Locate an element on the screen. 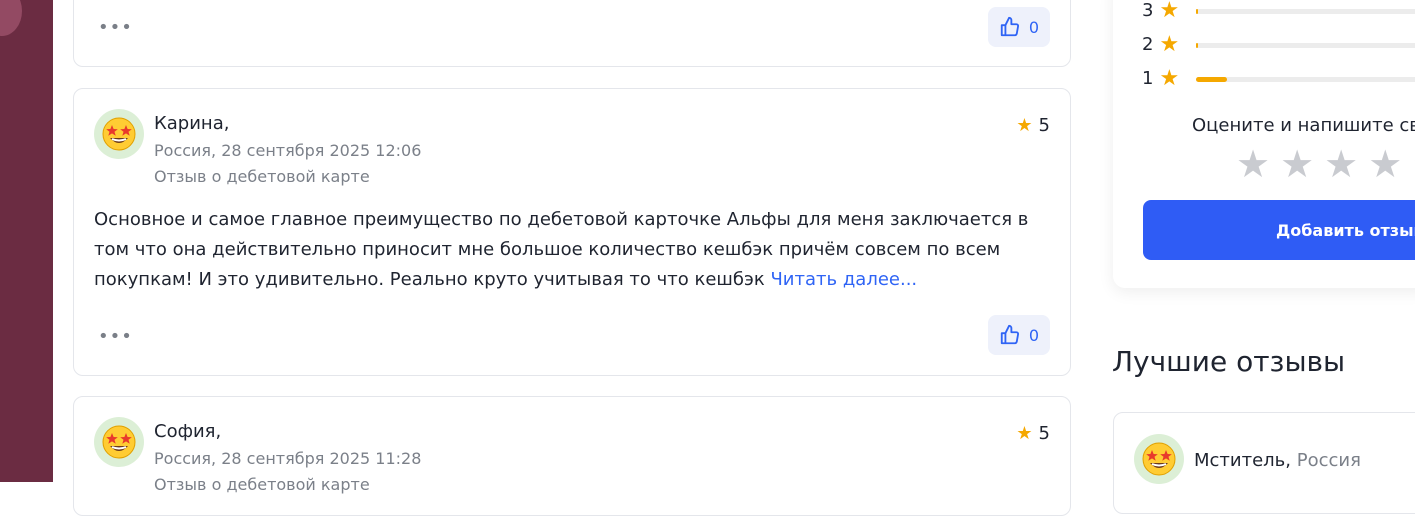 The height and width of the screenshot is (516, 1415). rate-prompt: Оцените и напишите сво is located at coordinates (1303, 125).